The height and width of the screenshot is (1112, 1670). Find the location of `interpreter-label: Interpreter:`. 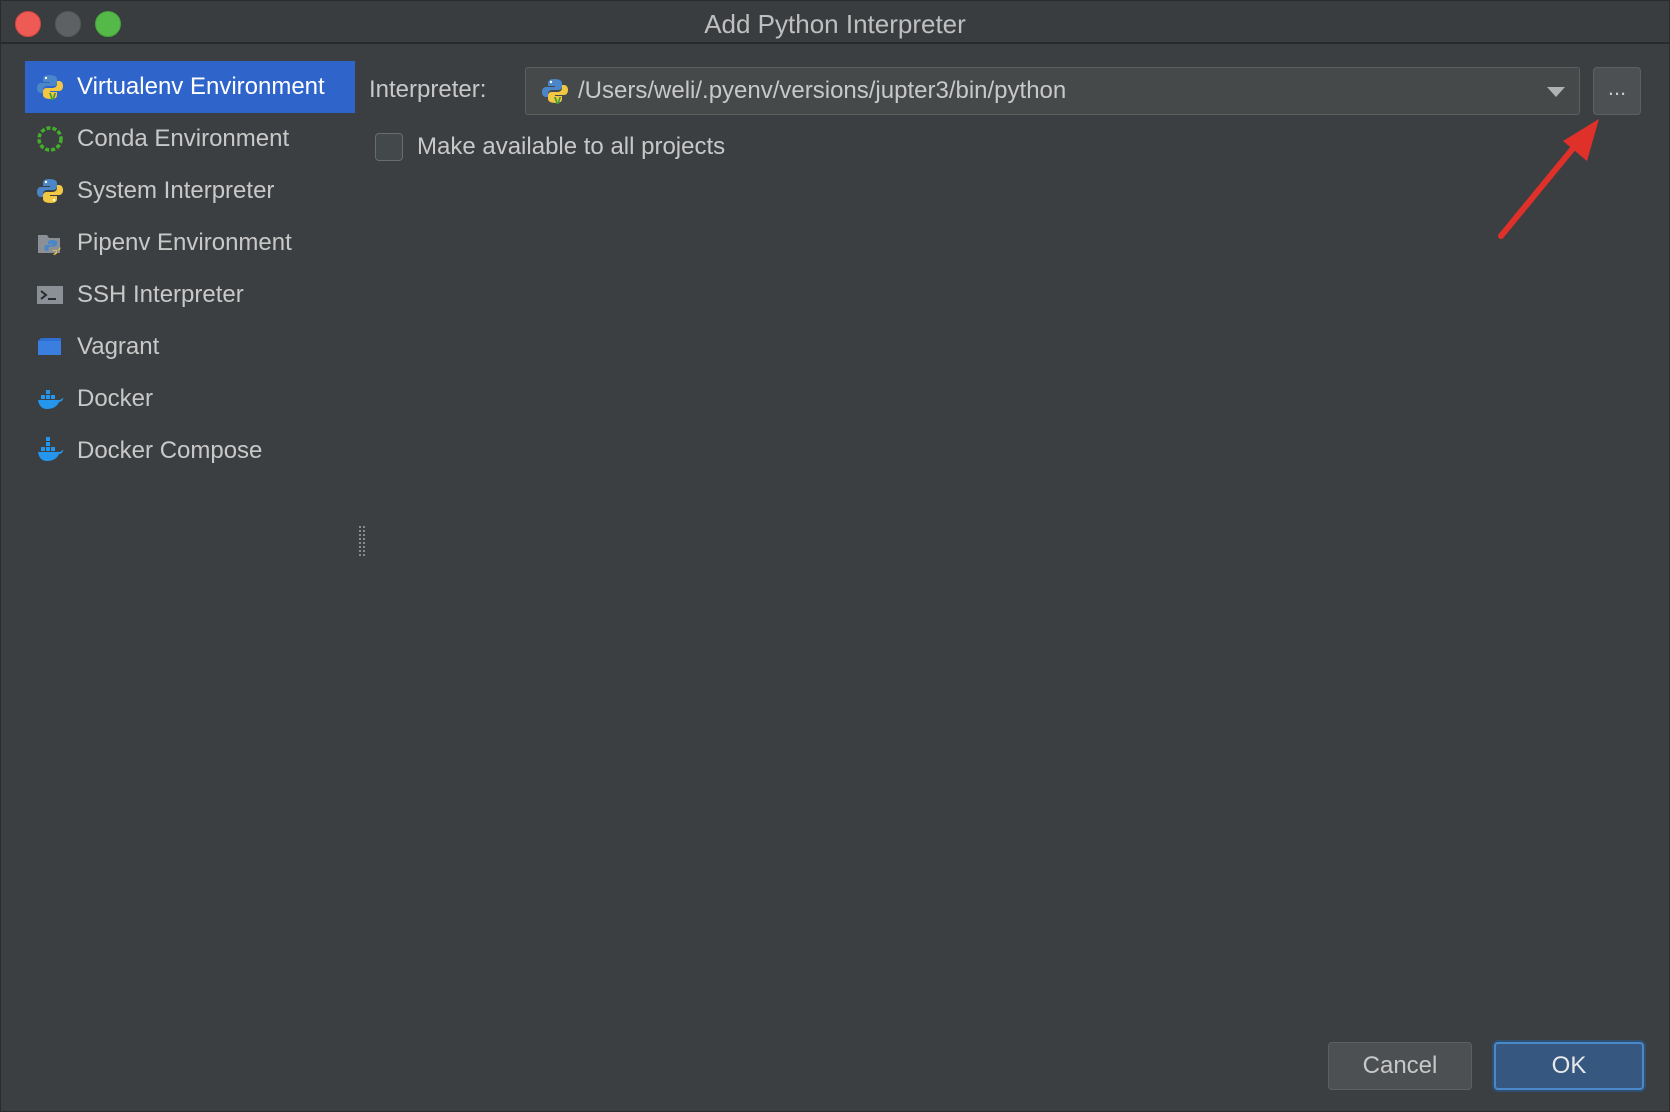

interpreter-label: Interpreter: is located at coordinates (428, 89).